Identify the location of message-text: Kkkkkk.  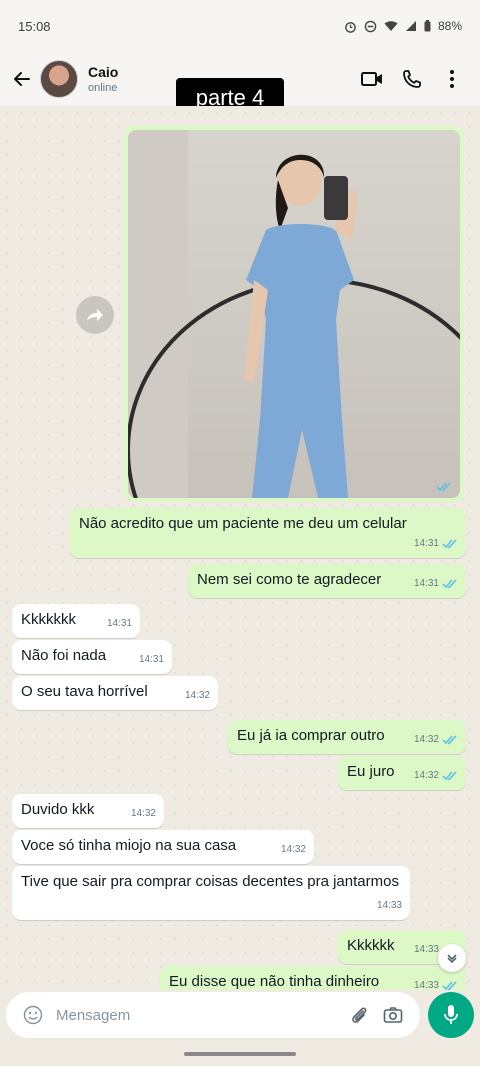
(371, 945).